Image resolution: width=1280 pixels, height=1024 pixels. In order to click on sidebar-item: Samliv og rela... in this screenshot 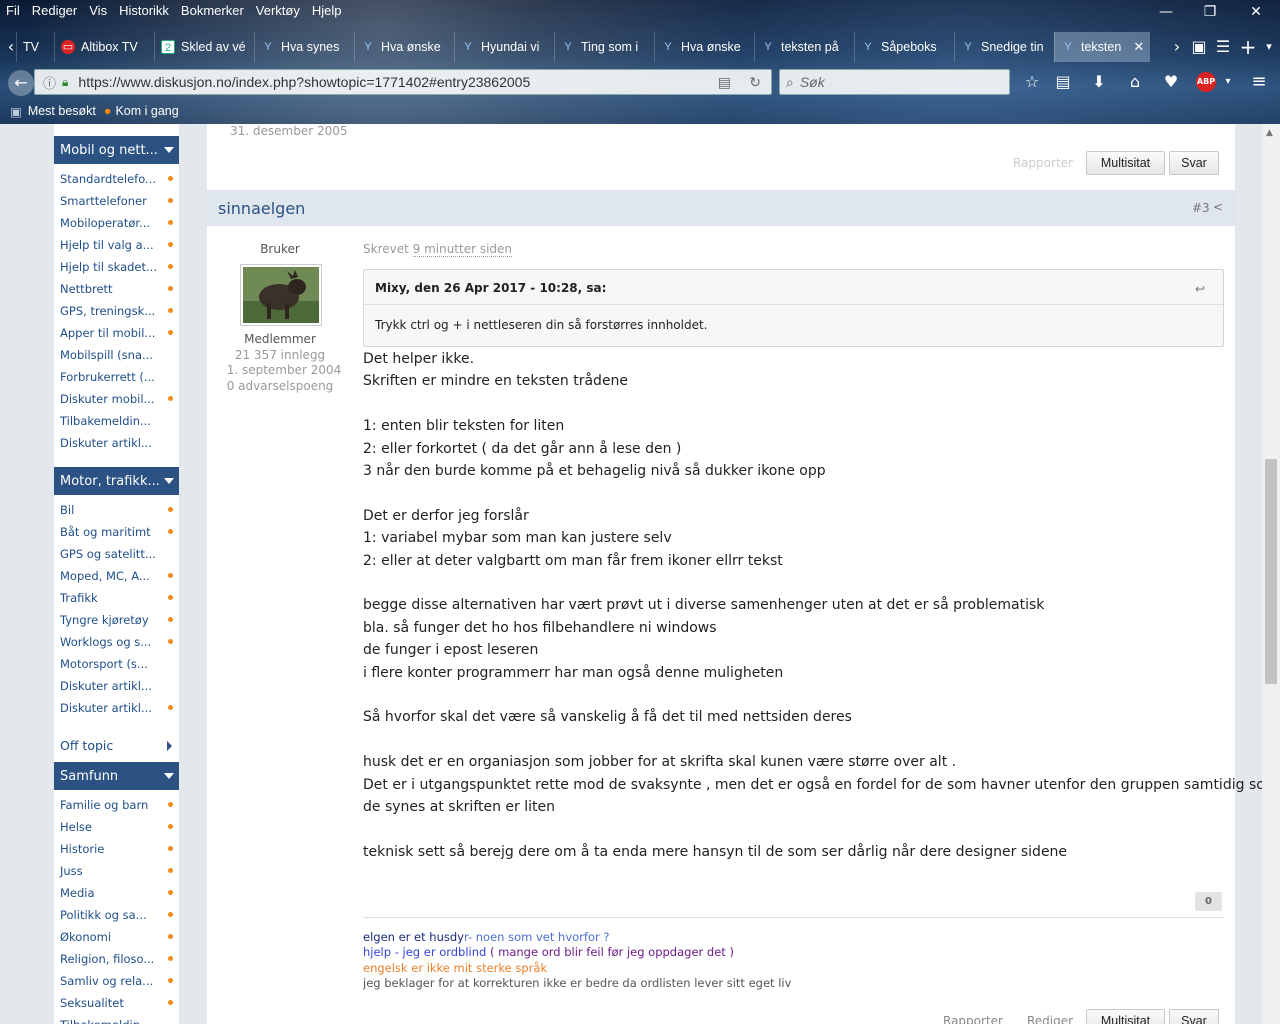, I will do `click(116, 981)`.